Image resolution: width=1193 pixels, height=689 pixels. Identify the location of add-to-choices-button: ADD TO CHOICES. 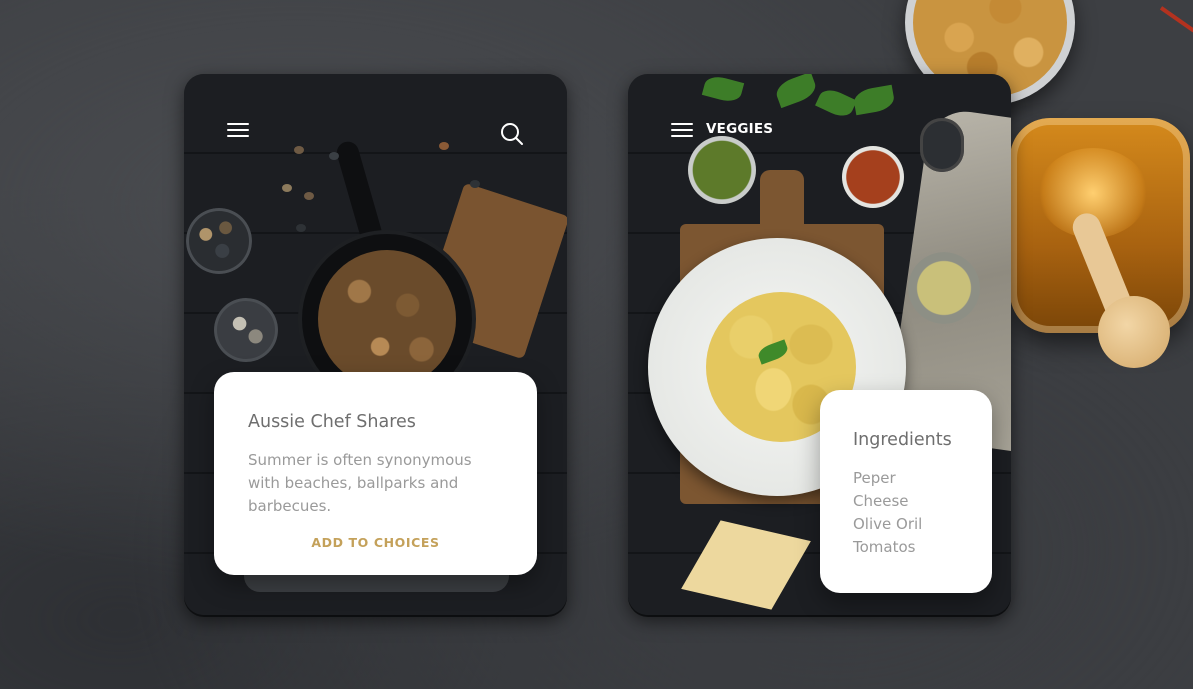
(375, 542).